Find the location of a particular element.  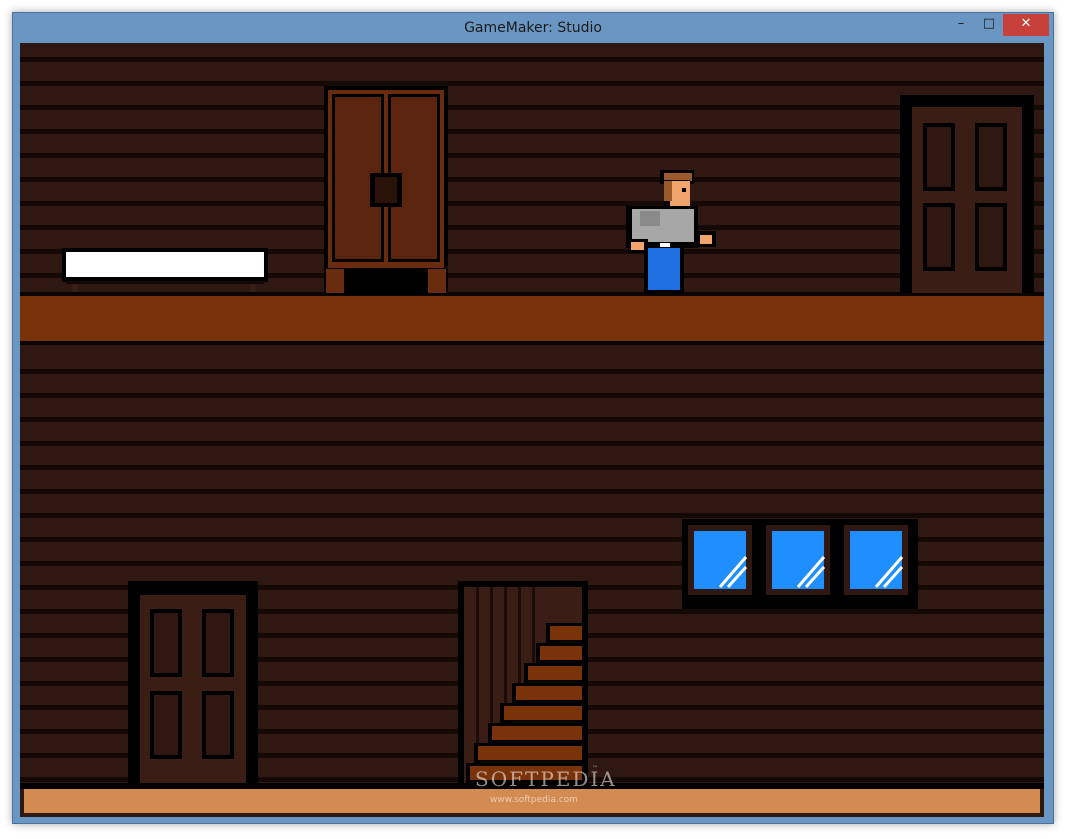

upper-door is located at coordinates (967, 194).